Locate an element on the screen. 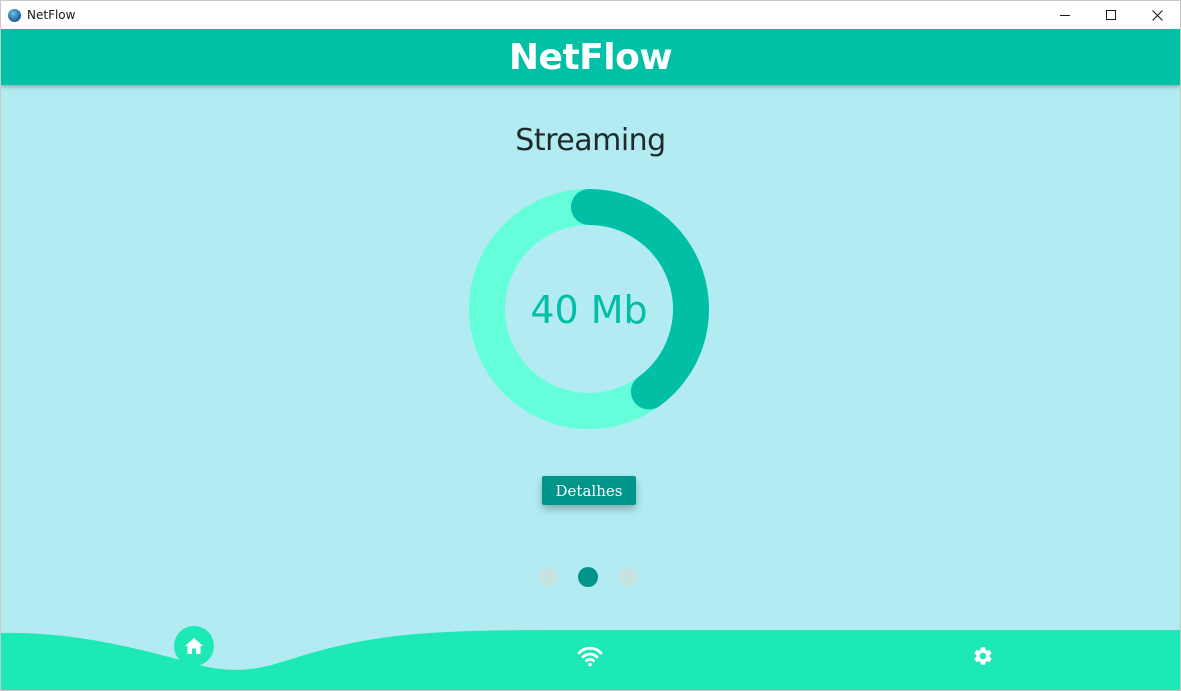 This screenshot has height=691, width=1181. maximize-icon is located at coordinates (1111, 15).